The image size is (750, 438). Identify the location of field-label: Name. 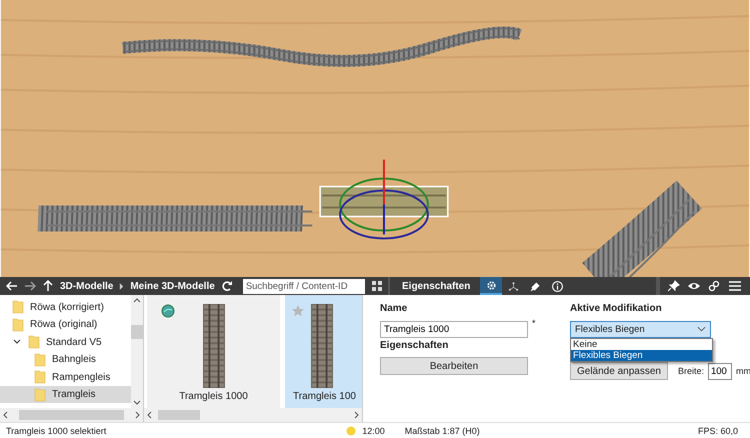
(394, 309).